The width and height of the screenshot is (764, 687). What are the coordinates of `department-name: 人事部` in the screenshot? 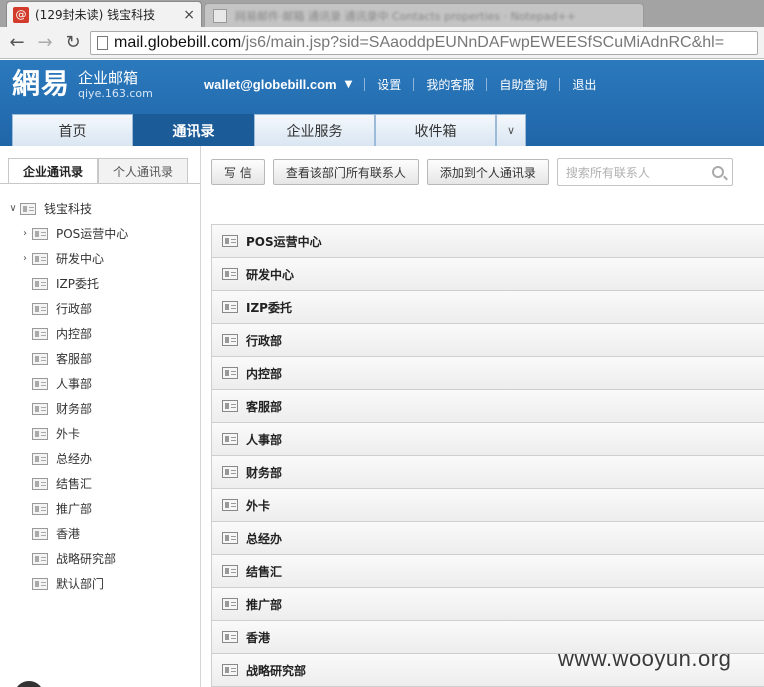 It's located at (264, 439).